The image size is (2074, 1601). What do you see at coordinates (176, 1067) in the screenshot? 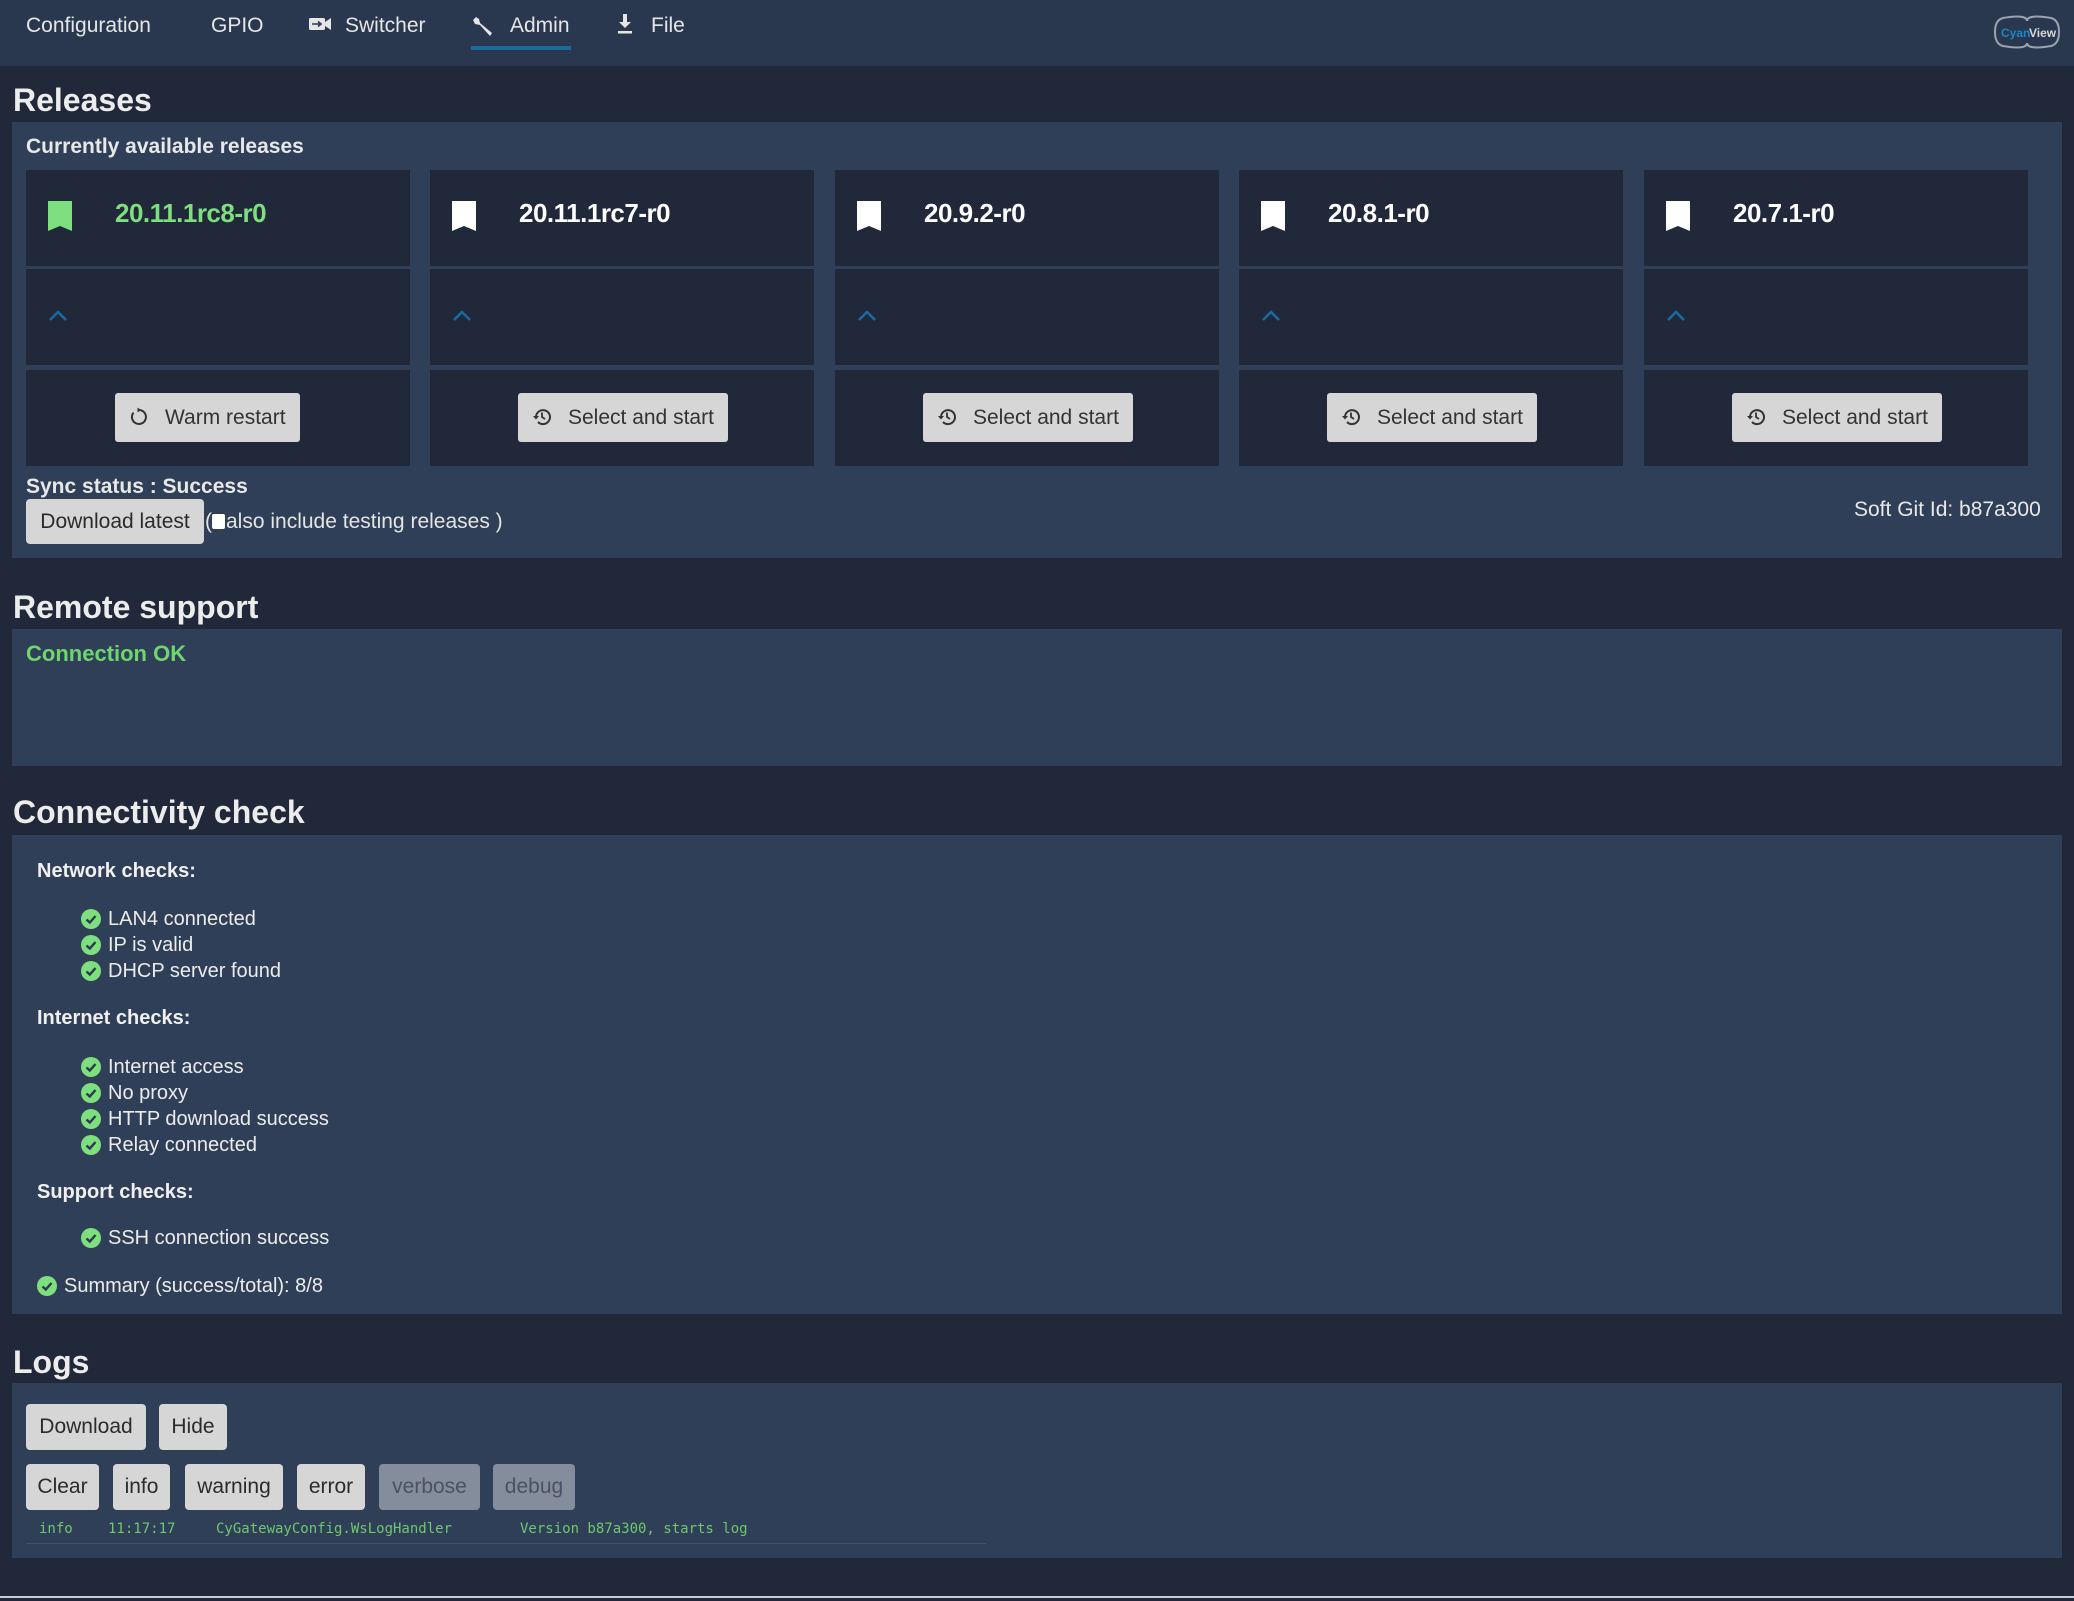
I see `check-label: Internet access` at bounding box center [176, 1067].